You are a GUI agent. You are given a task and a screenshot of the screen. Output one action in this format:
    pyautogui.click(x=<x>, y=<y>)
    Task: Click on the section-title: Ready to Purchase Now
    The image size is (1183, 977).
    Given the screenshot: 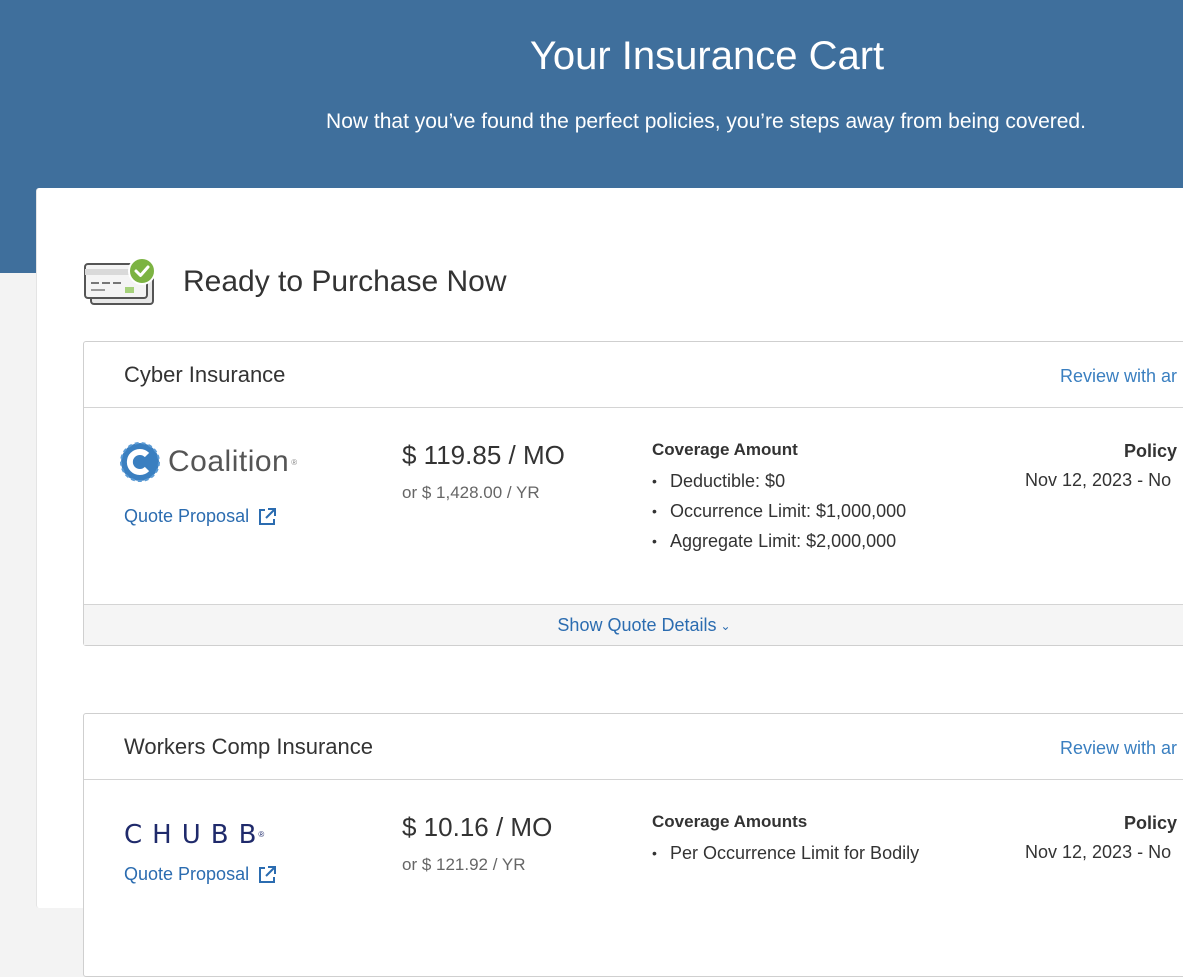 What is the action you would take?
    pyautogui.click(x=345, y=281)
    